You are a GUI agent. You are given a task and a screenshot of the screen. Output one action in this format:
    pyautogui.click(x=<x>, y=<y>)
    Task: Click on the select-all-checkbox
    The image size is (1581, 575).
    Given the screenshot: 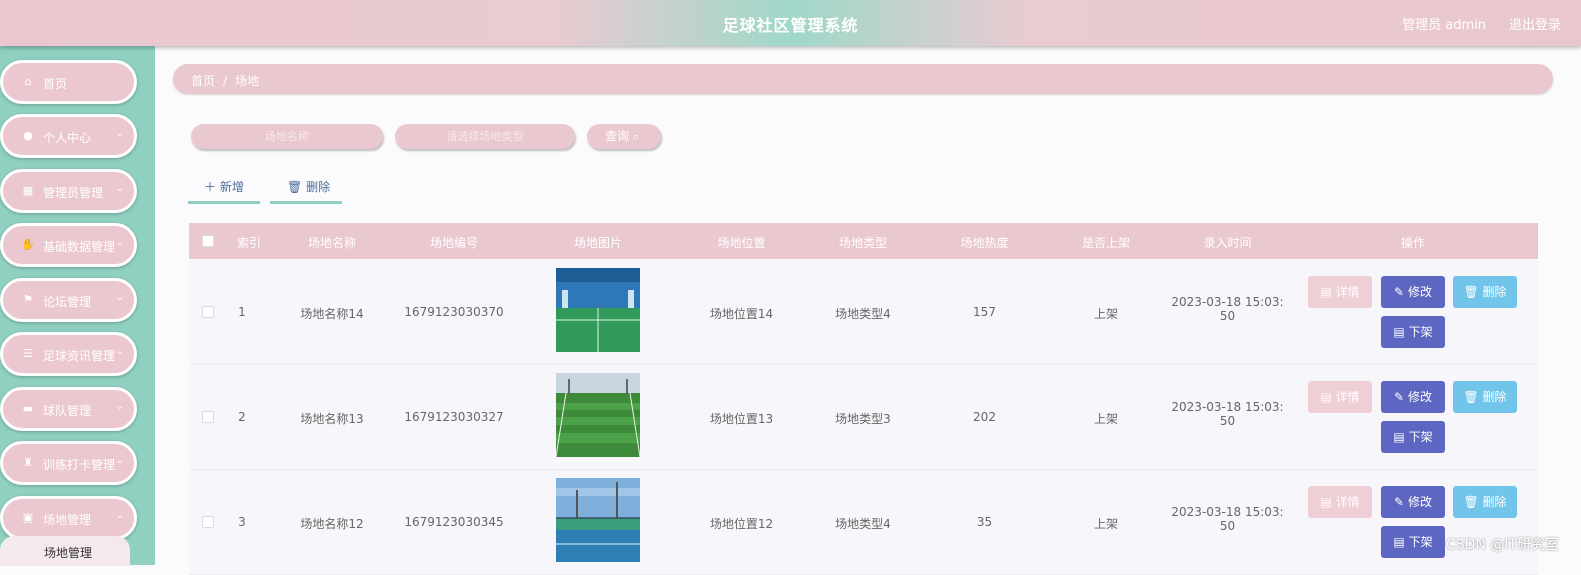 What is the action you would take?
    pyautogui.click(x=208, y=241)
    